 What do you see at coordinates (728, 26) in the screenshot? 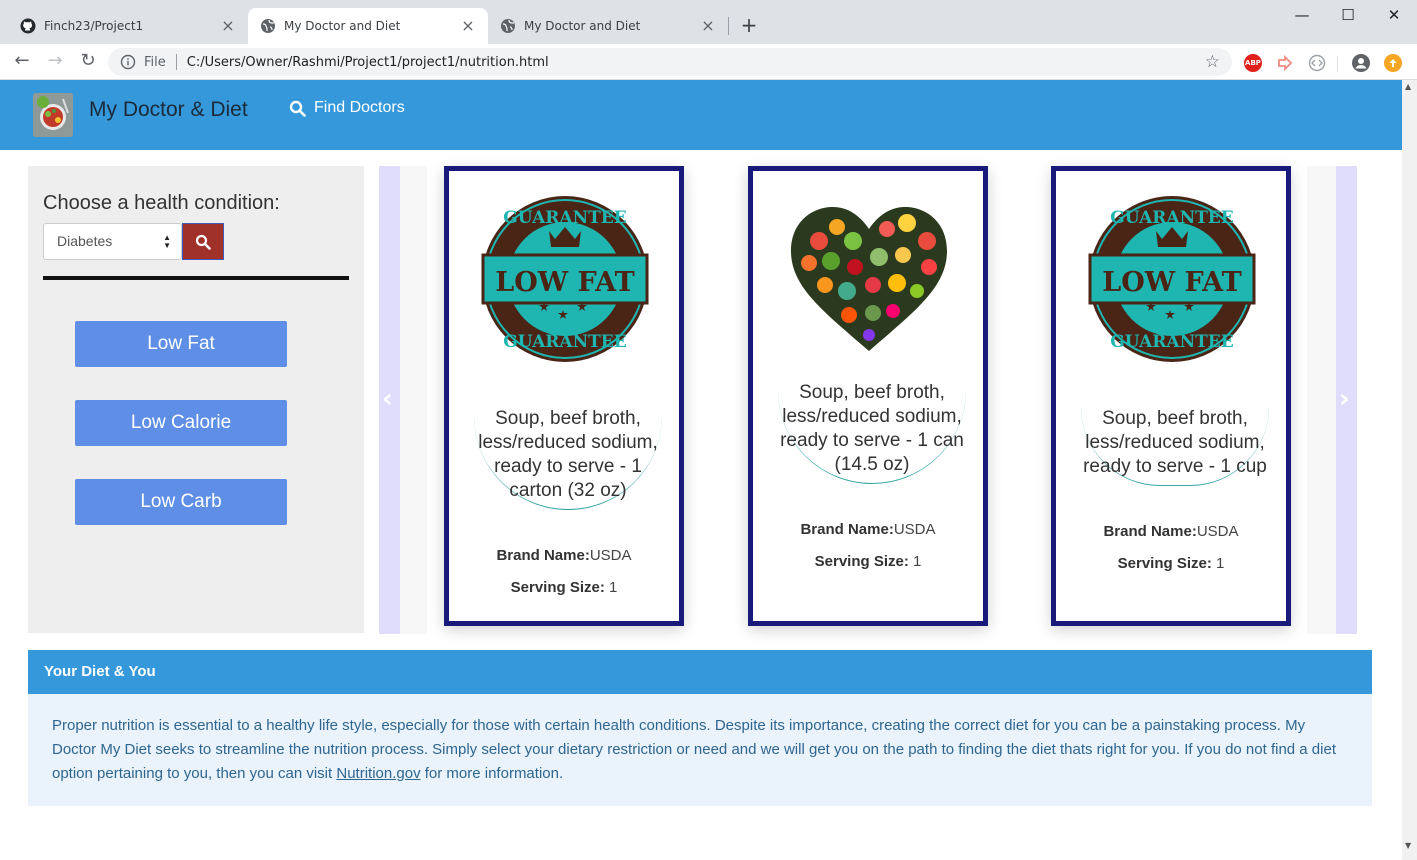
I see `tab-separator` at bounding box center [728, 26].